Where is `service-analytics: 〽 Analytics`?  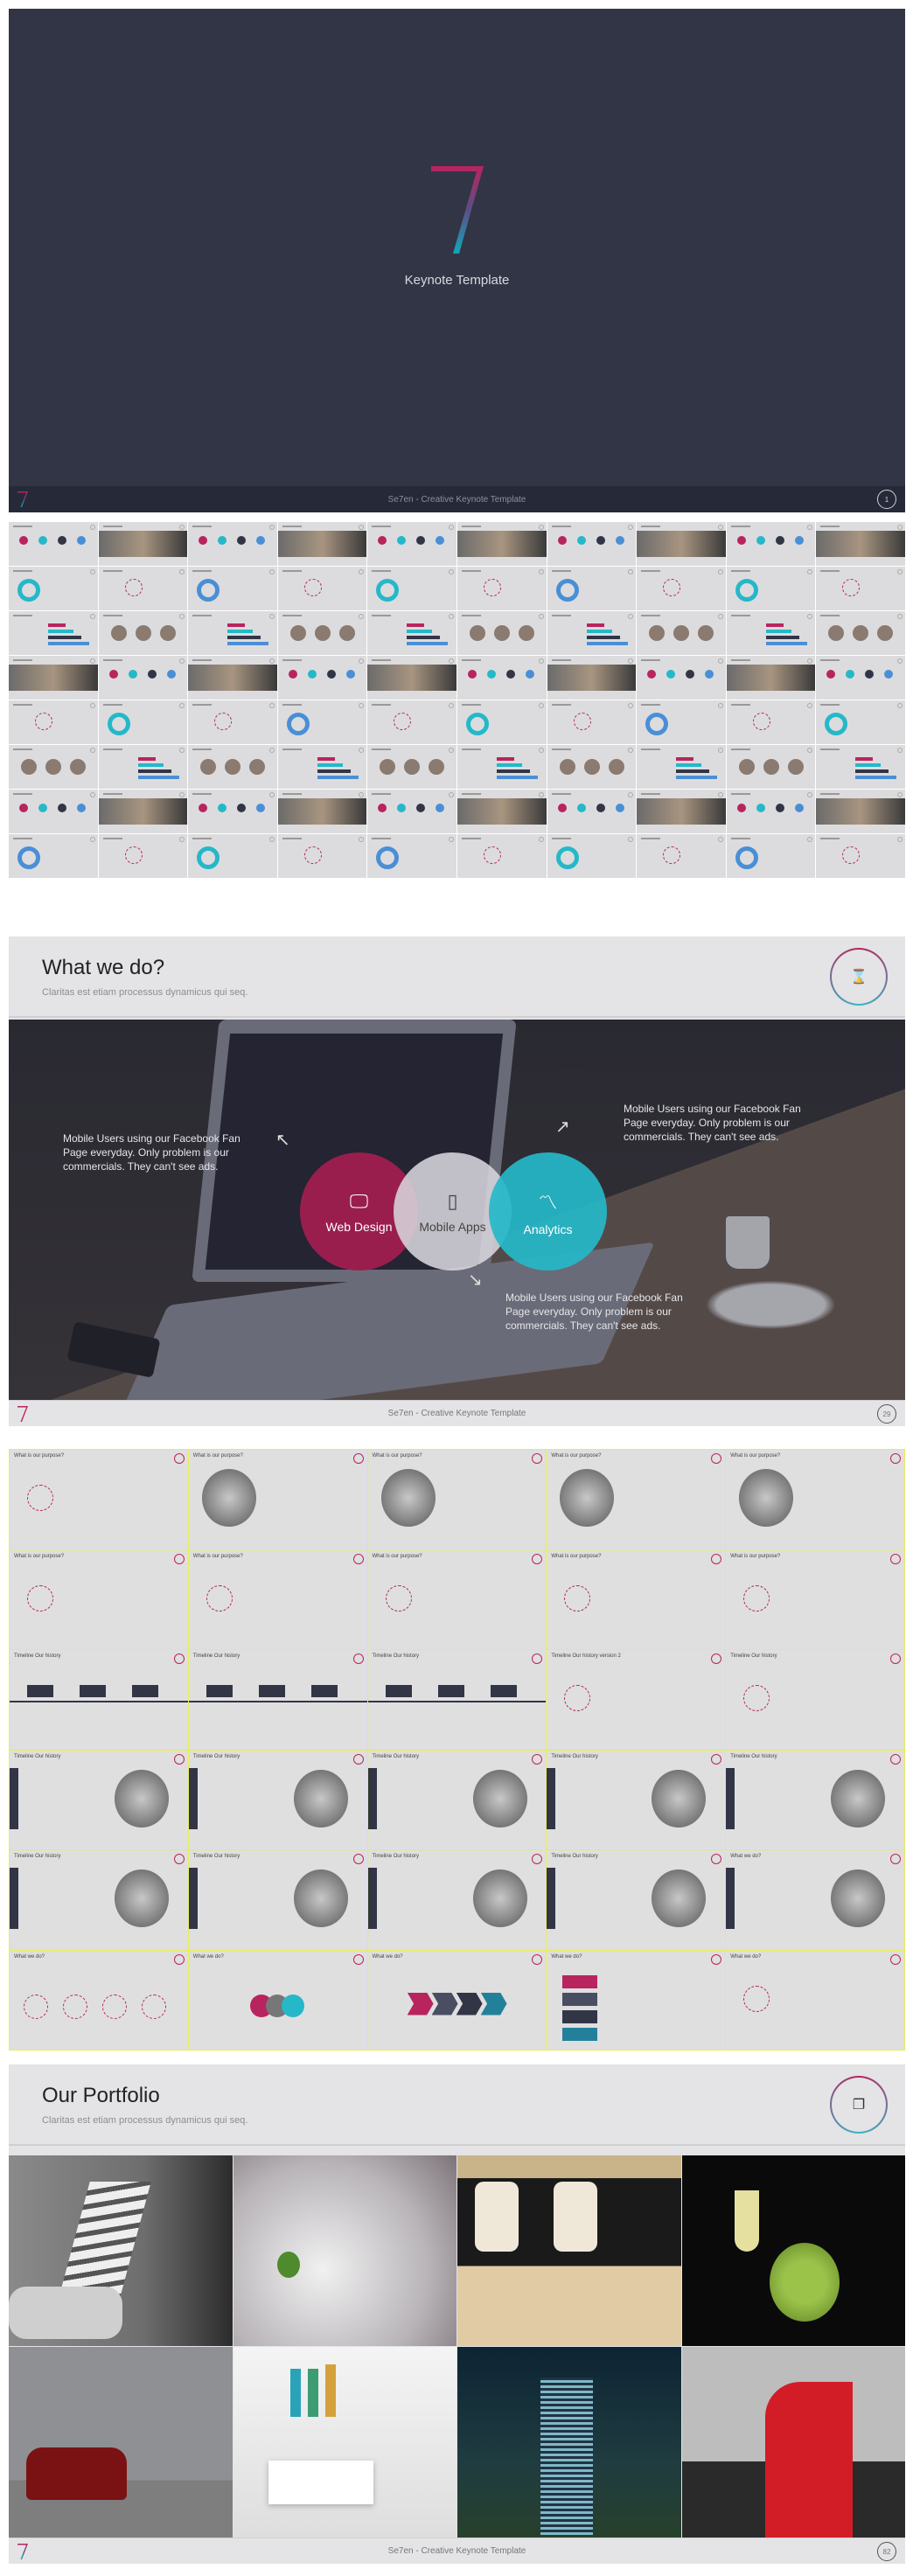 service-analytics: 〽 Analytics is located at coordinates (548, 1211).